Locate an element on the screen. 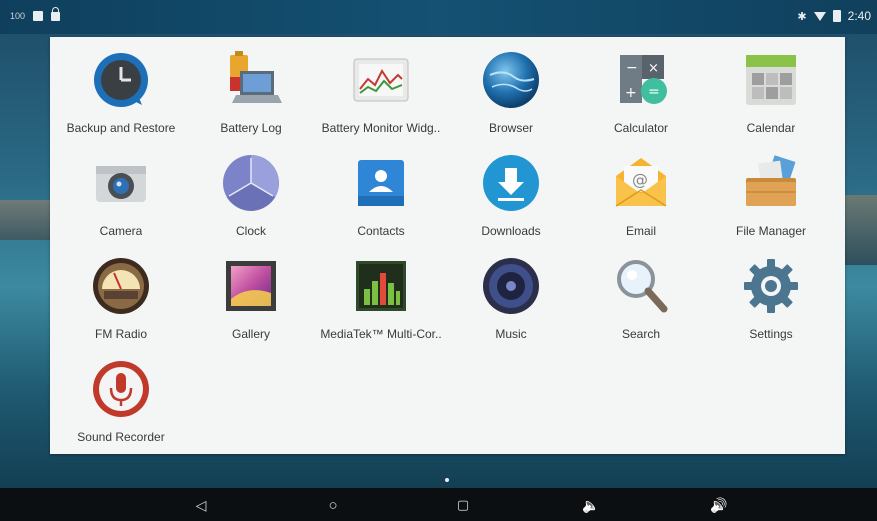 Image resolution: width=877 pixels, height=521 pixels. wifi-icon is located at coordinates (819, 16).